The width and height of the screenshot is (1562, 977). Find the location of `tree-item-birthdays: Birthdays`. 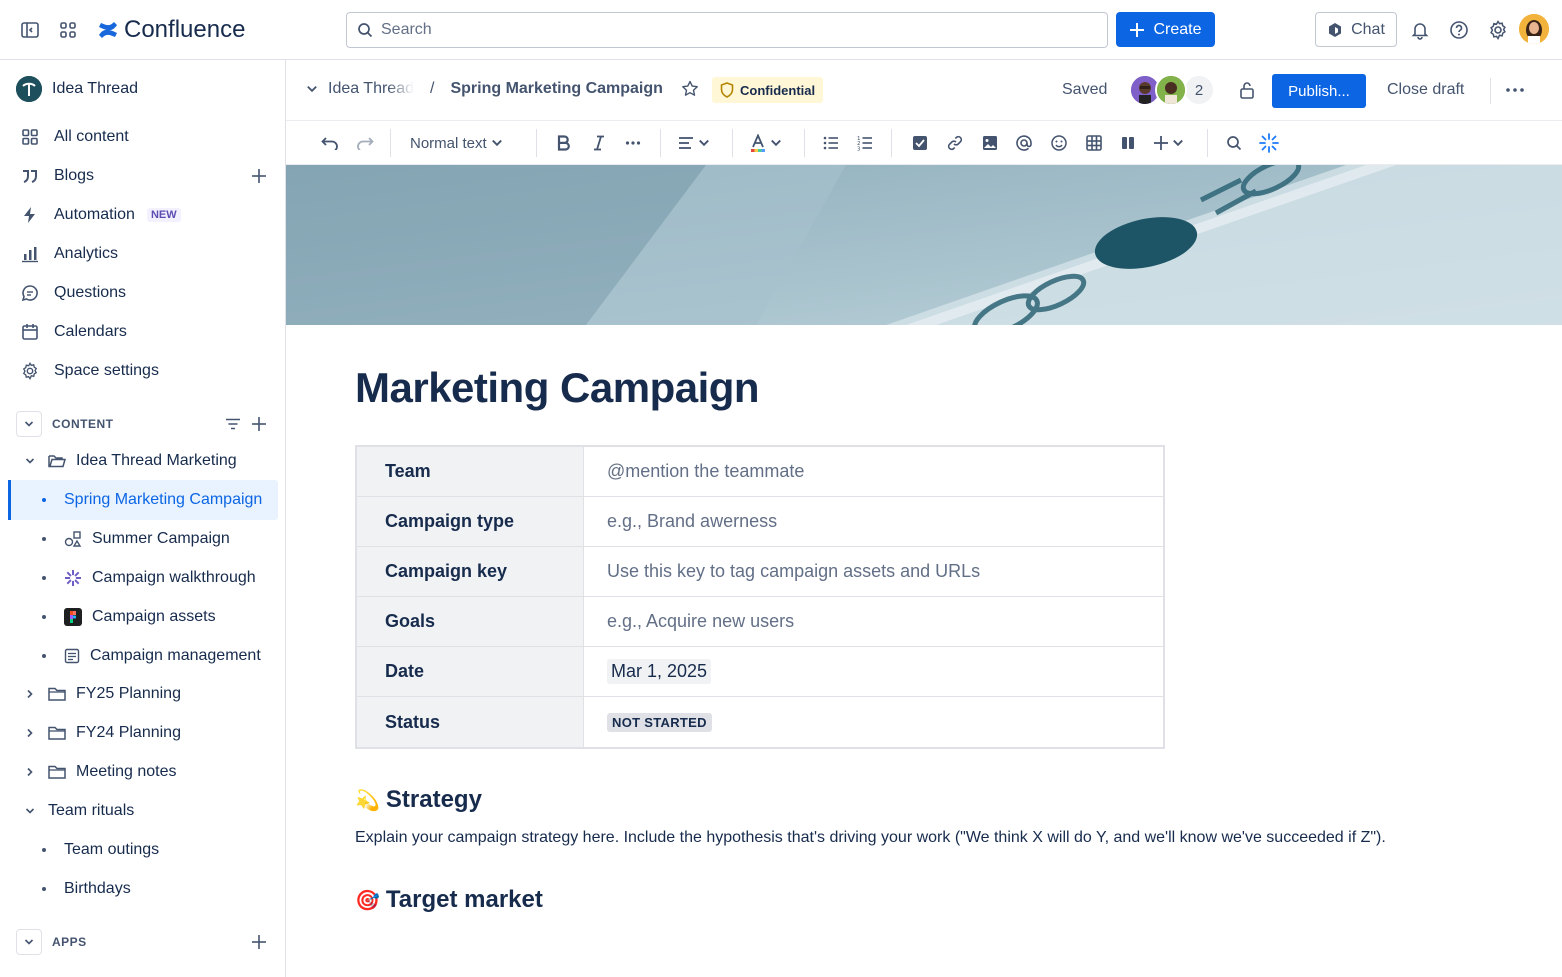

tree-item-birthdays: Birthdays is located at coordinates (85, 889).